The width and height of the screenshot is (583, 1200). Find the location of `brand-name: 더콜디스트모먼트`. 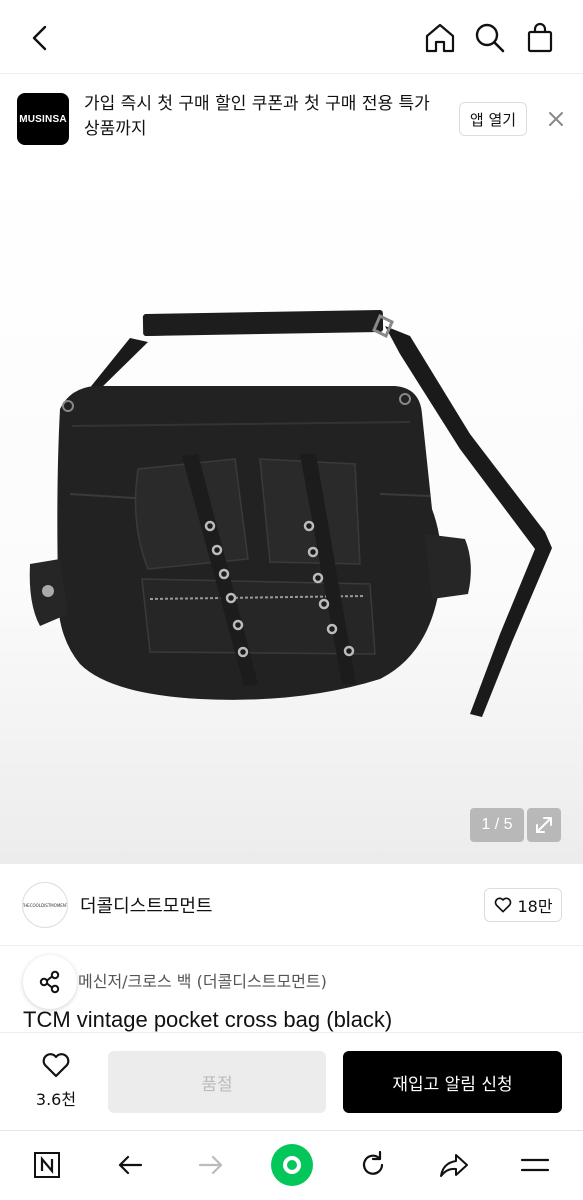

brand-name: 더콜디스트모먼트 is located at coordinates (146, 905).